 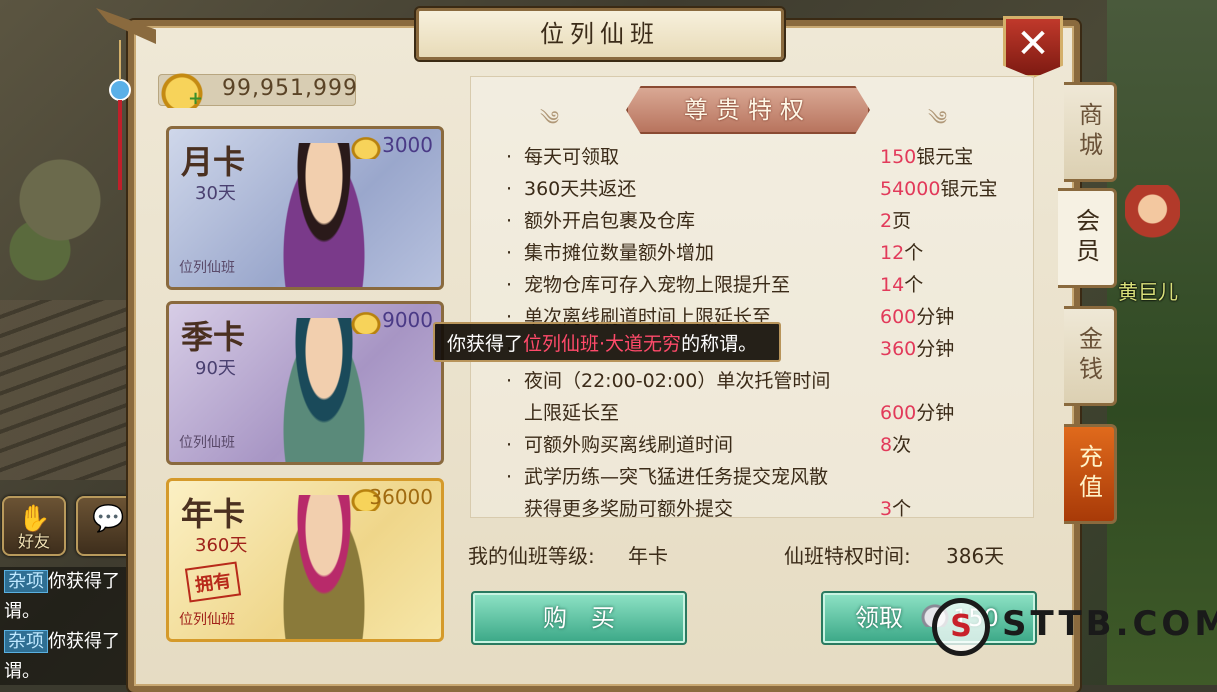 I want to click on month-card: 月卡 30天 3000 位列仙班, so click(x=305, y=208).